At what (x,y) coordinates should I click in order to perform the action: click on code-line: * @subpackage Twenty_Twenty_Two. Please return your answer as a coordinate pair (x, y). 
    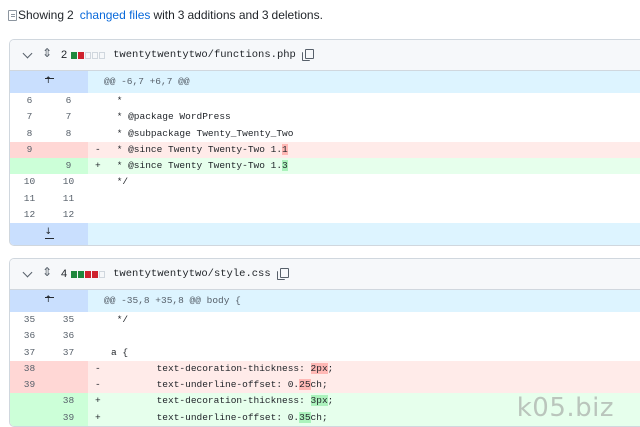
    Looking at the image, I should click on (364, 134).